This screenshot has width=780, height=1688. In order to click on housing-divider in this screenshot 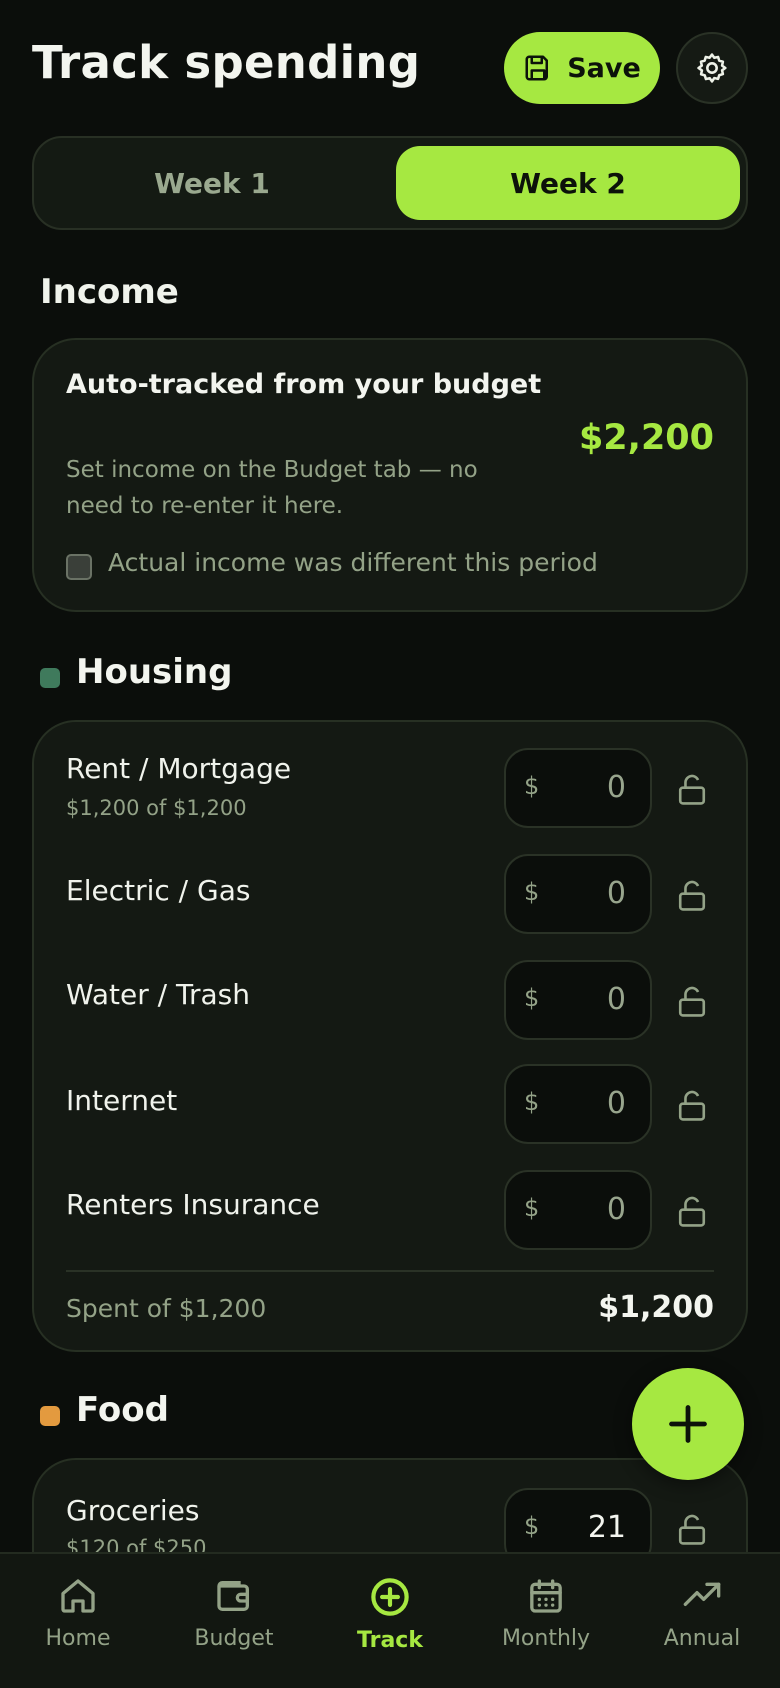, I will do `click(390, 1271)`.